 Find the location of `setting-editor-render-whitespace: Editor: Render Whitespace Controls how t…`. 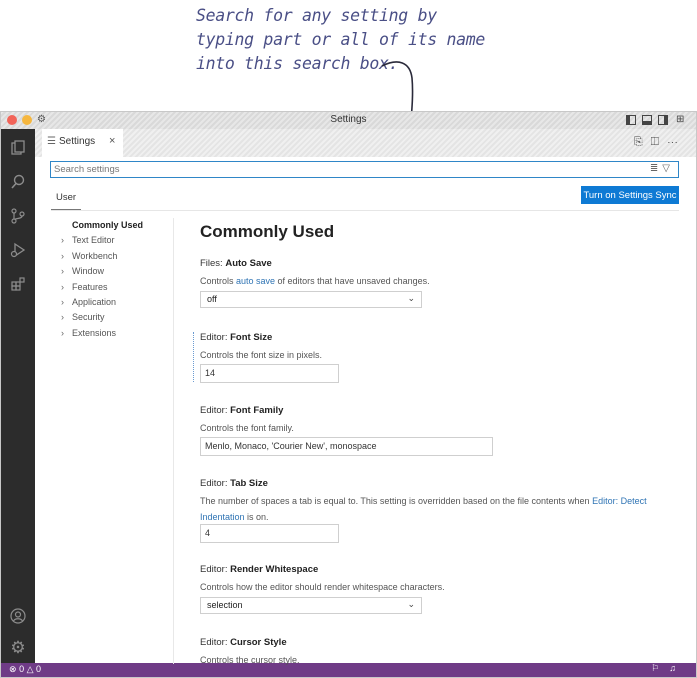

setting-editor-render-whitespace: Editor: Render Whitespace Controls how t… is located at coordinates (440, 579).